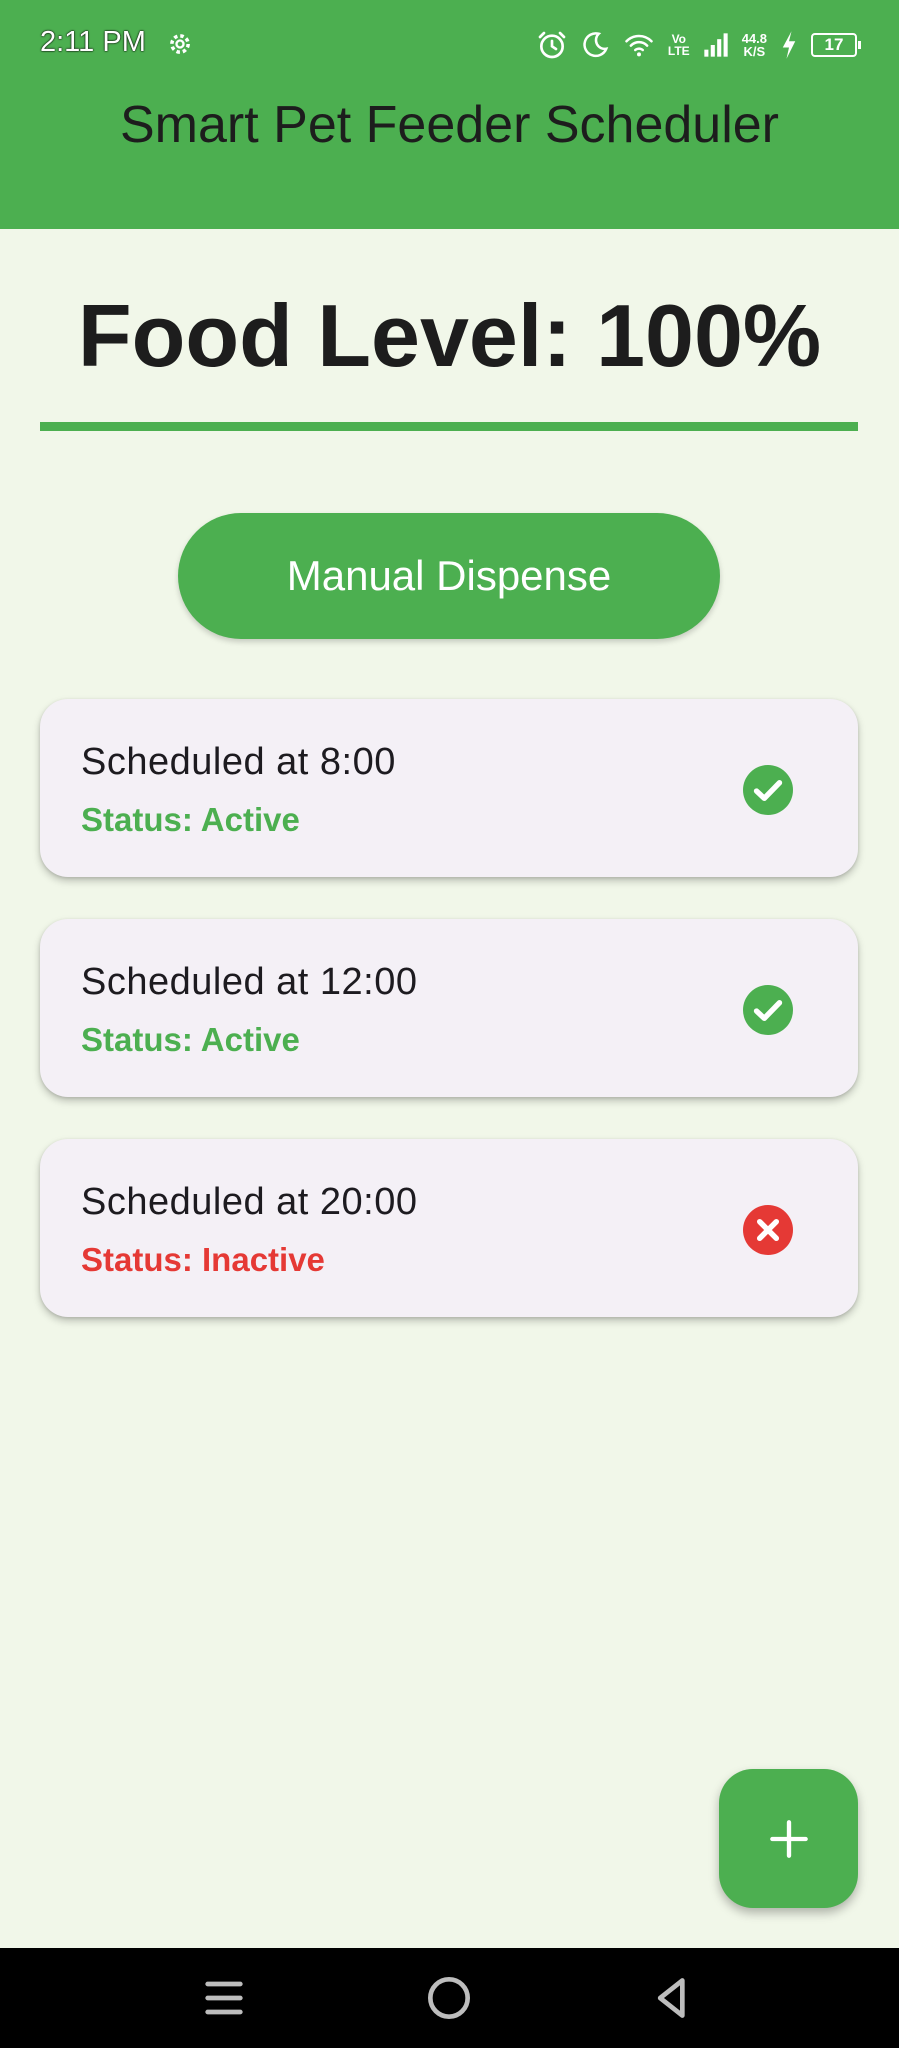  I want to click on status-icons: Vo LTE 44.8 K/S 17, so click(698, 45).